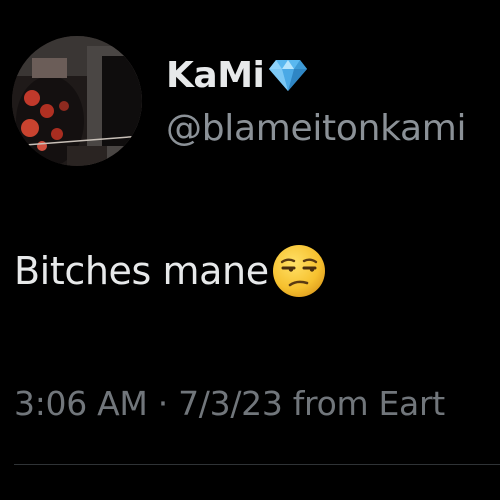 The height and width of the screenshot is (500, 500). What do you see at coordinates (316, 128) in the screenshot?
I see `user-handle: @blameitonkami` at bounding box center [316, 128].